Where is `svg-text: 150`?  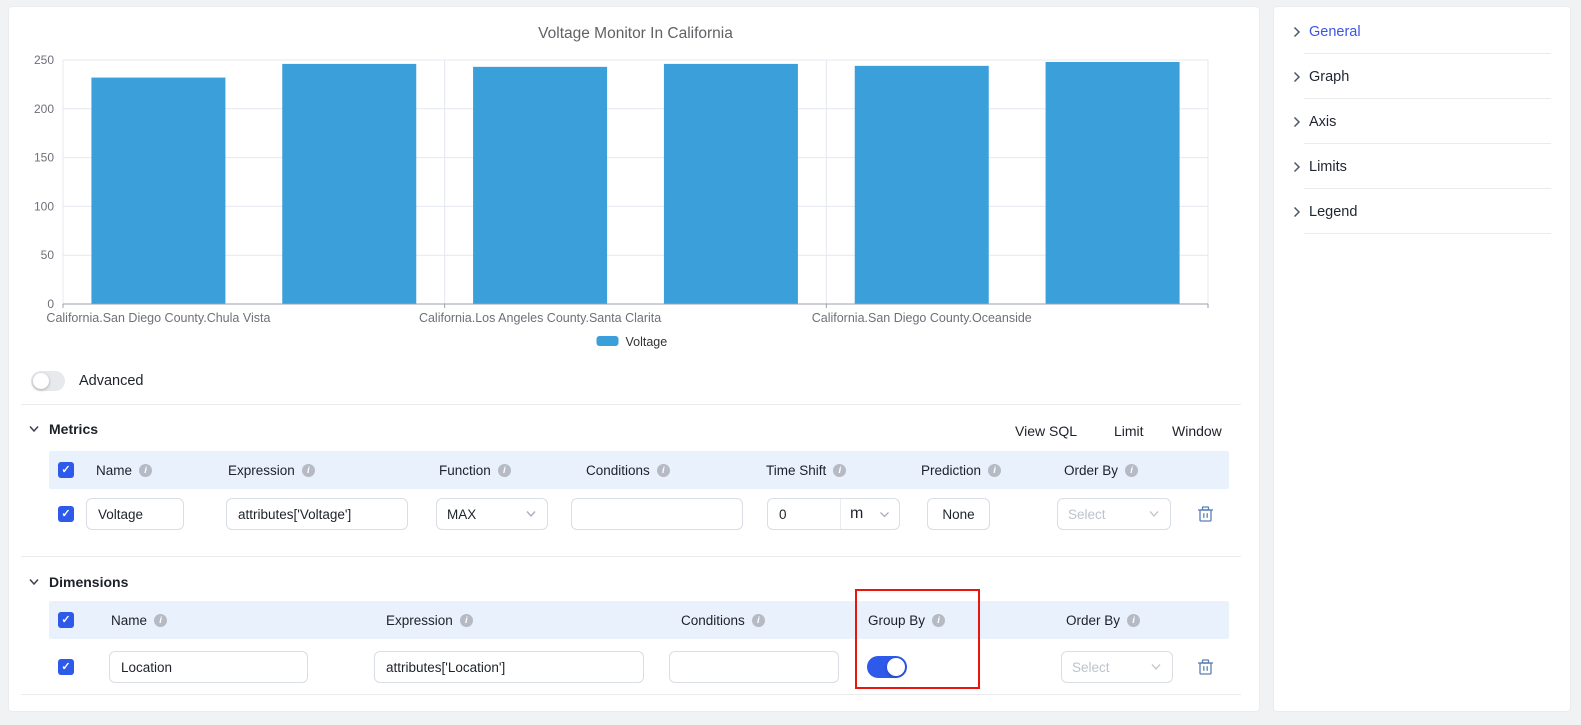 svg-text: 150 is located at coordinates (44, 158).